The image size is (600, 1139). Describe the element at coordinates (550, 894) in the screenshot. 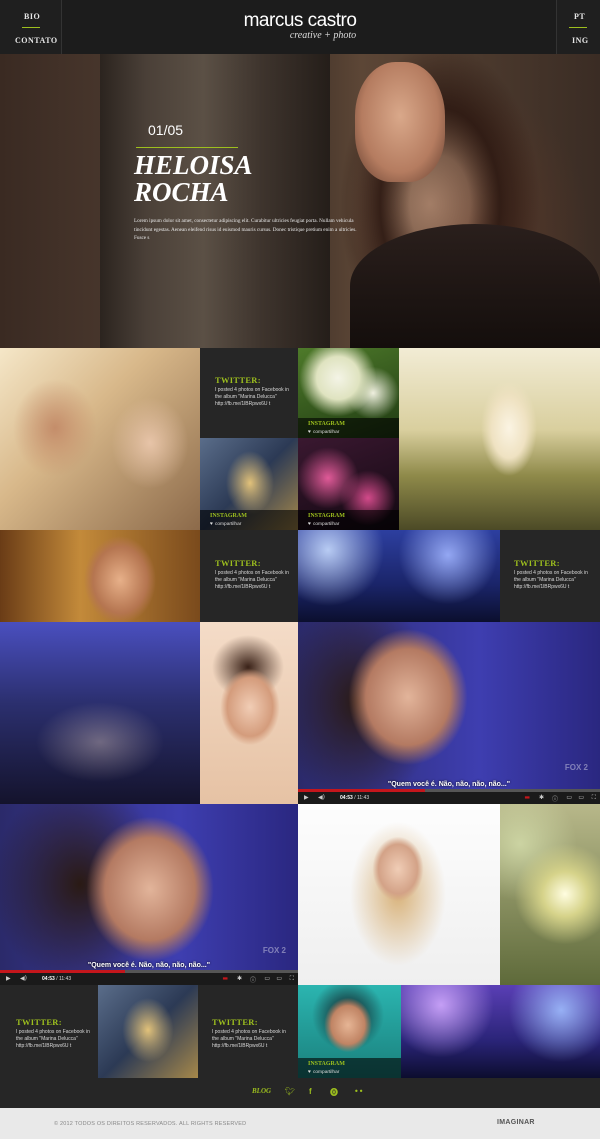

I see `photo-bokeh-lights` at that location.